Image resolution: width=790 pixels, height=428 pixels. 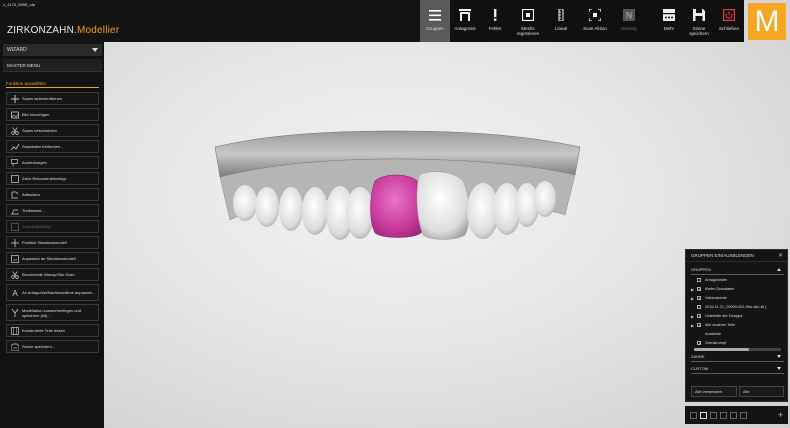 What do you see at coordinates (19, 4) in the screenshot?
I see `window-label: z_4175_8956_ufa` at bounding box center [19, 4].